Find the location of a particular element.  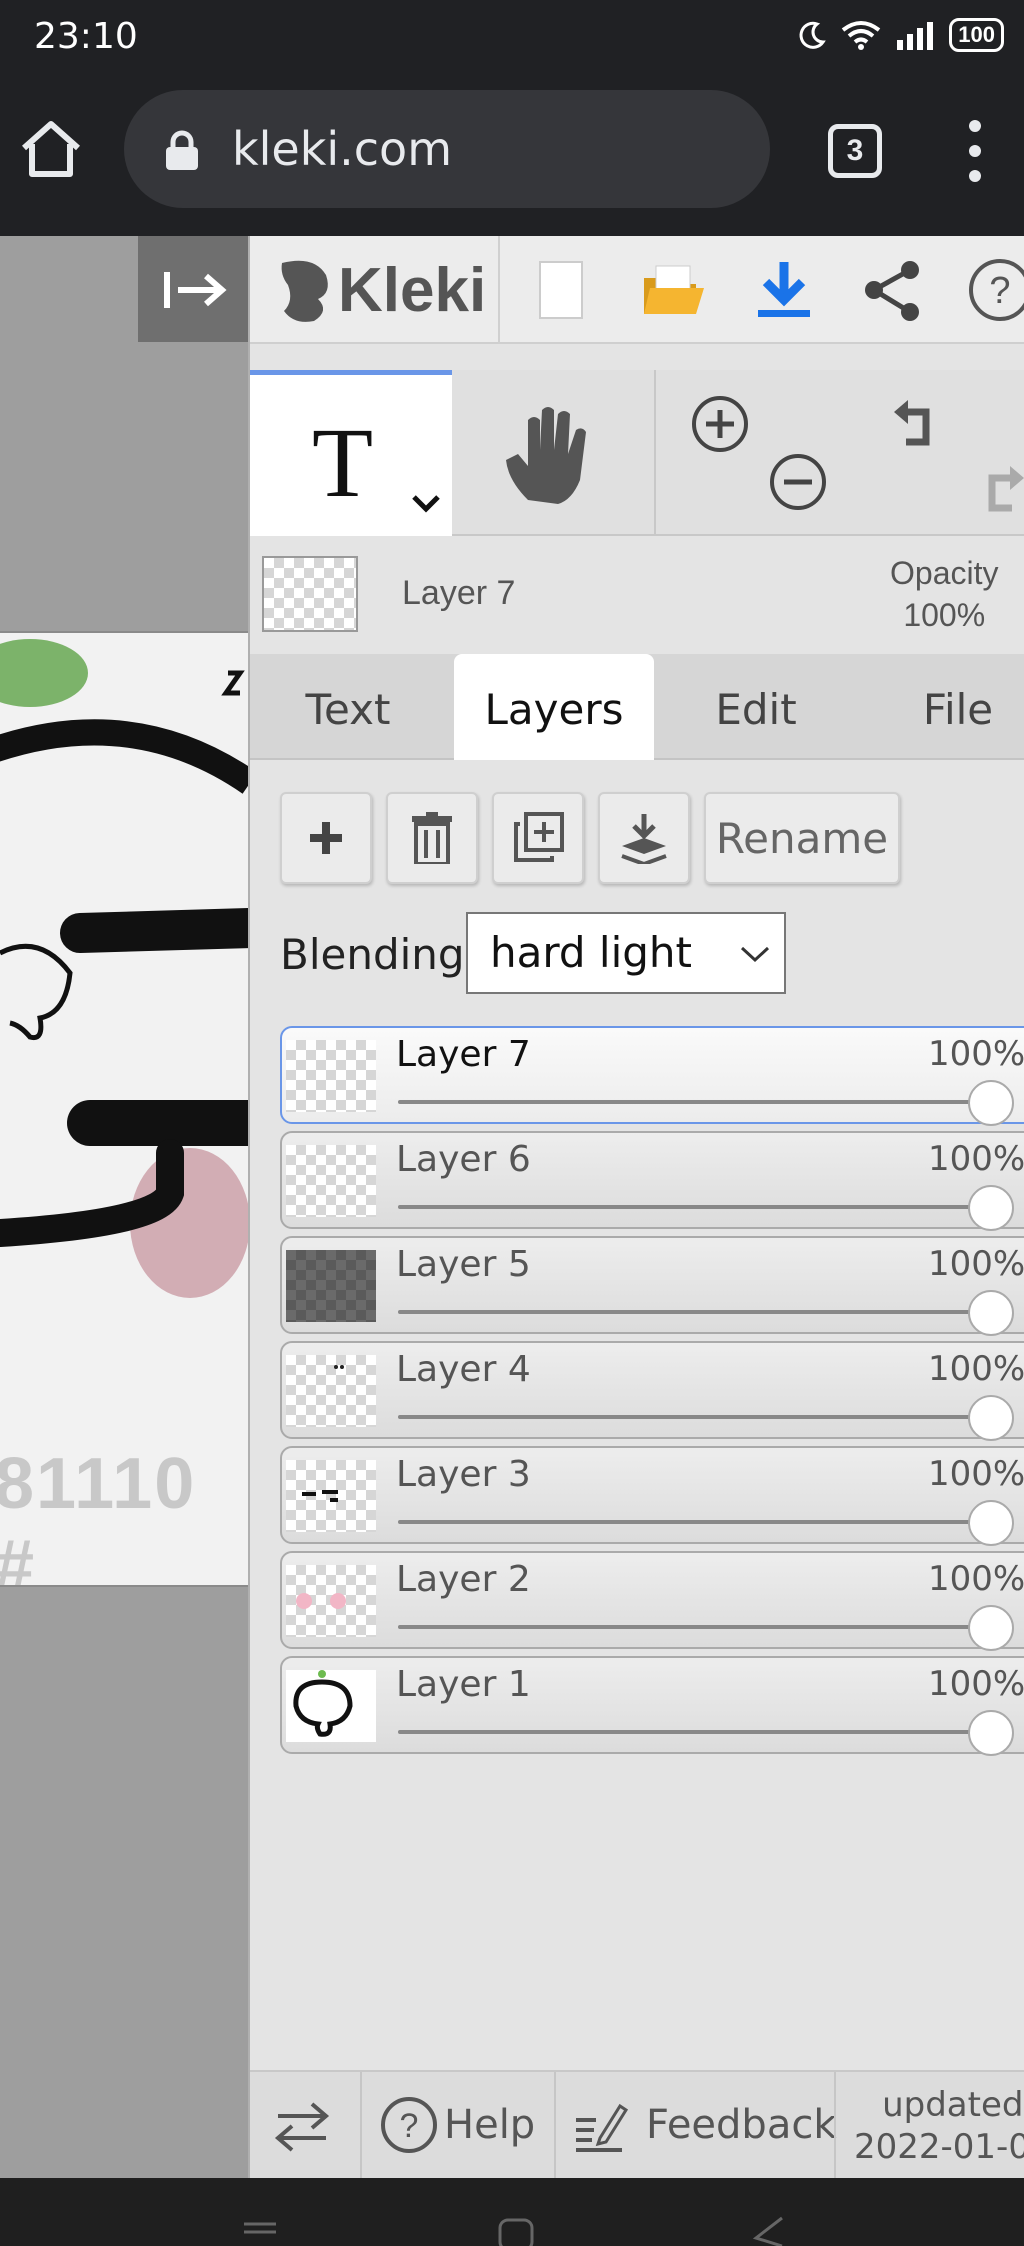

help-button: ? Help is located at coordinates (467, 2125).